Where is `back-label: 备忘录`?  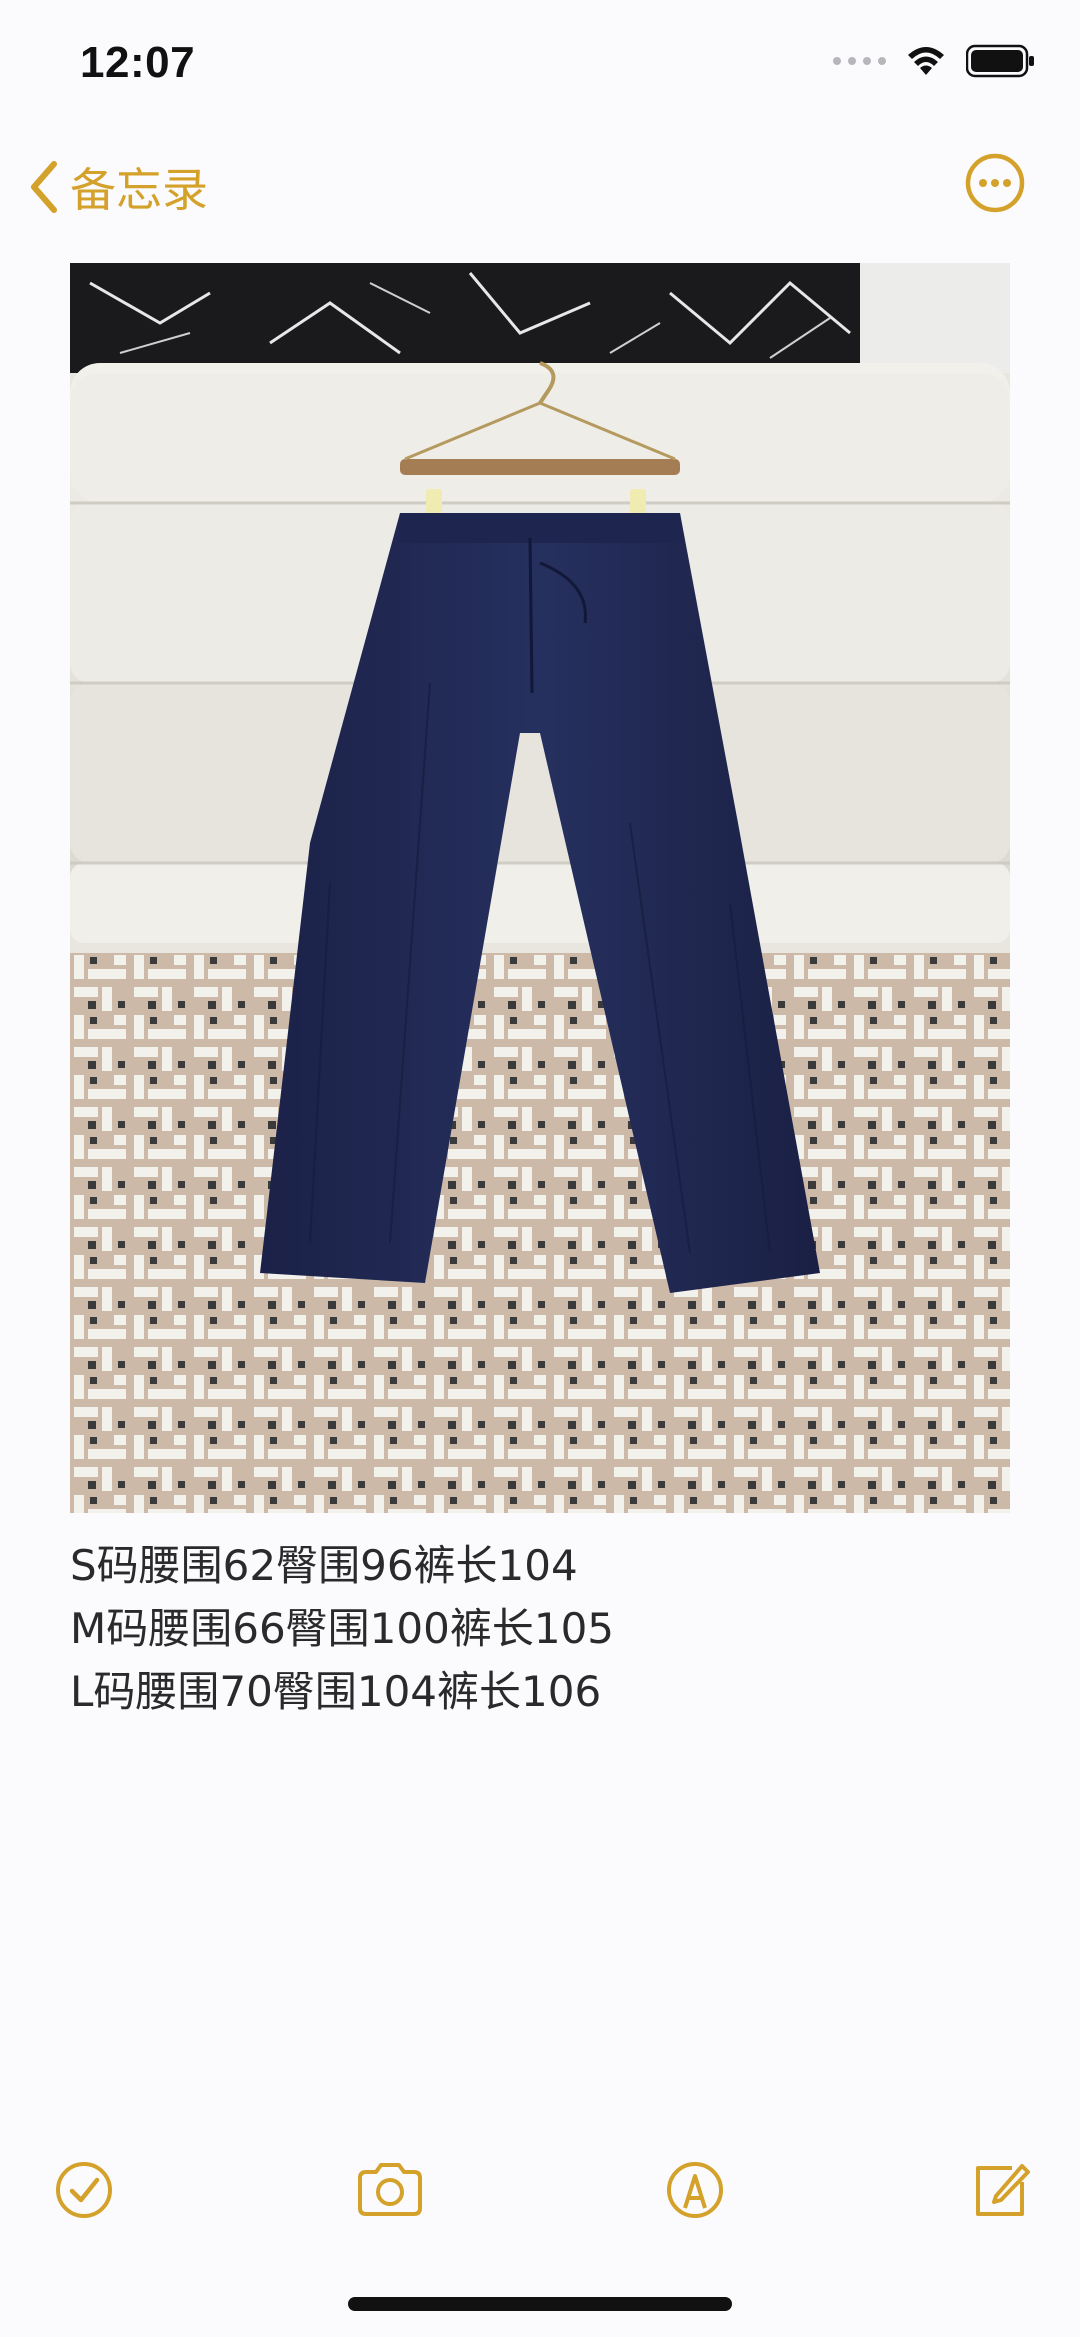 back-label: 备忘录 is located at coordinates (139, 190).